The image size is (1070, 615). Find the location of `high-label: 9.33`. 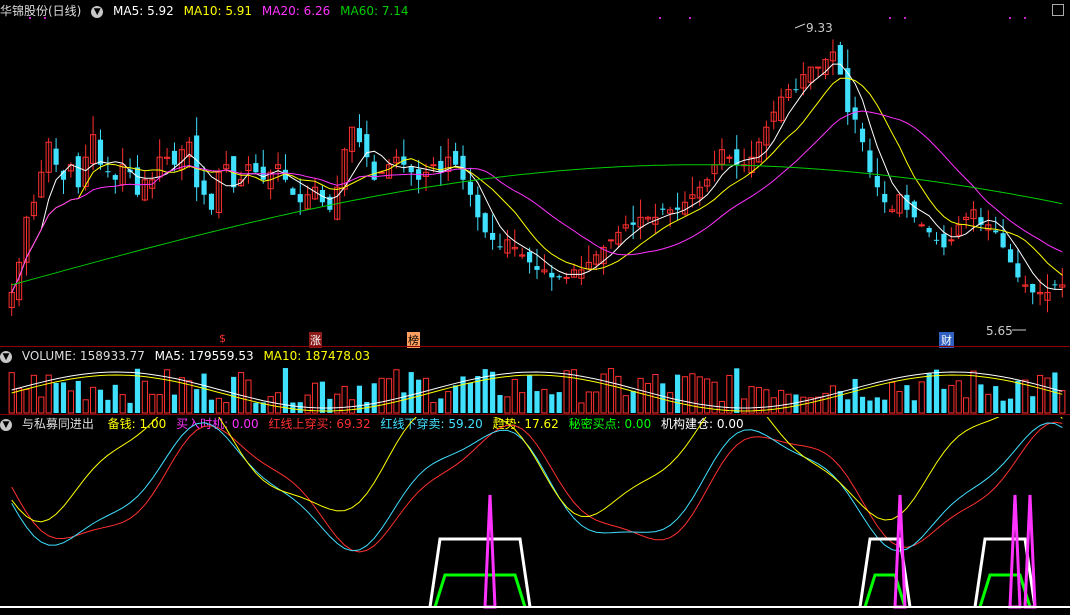

high-label: 9.33 is located at coordinates (819, 28).